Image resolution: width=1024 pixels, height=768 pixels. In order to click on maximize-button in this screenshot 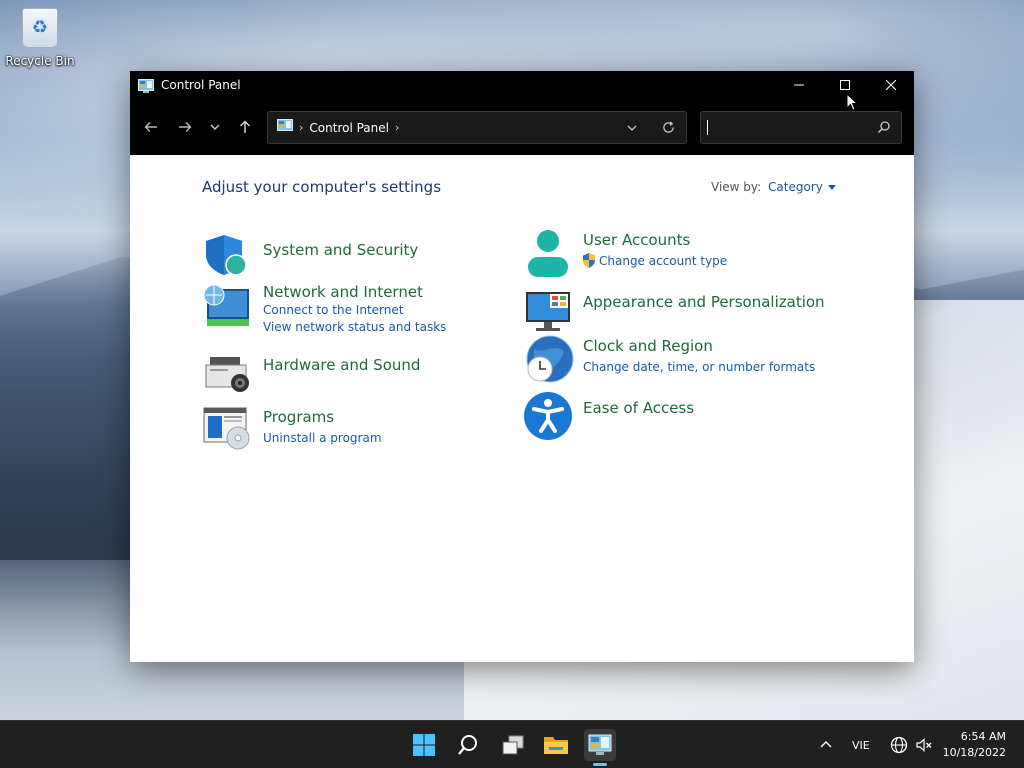, I will do `click(845, 85)`.